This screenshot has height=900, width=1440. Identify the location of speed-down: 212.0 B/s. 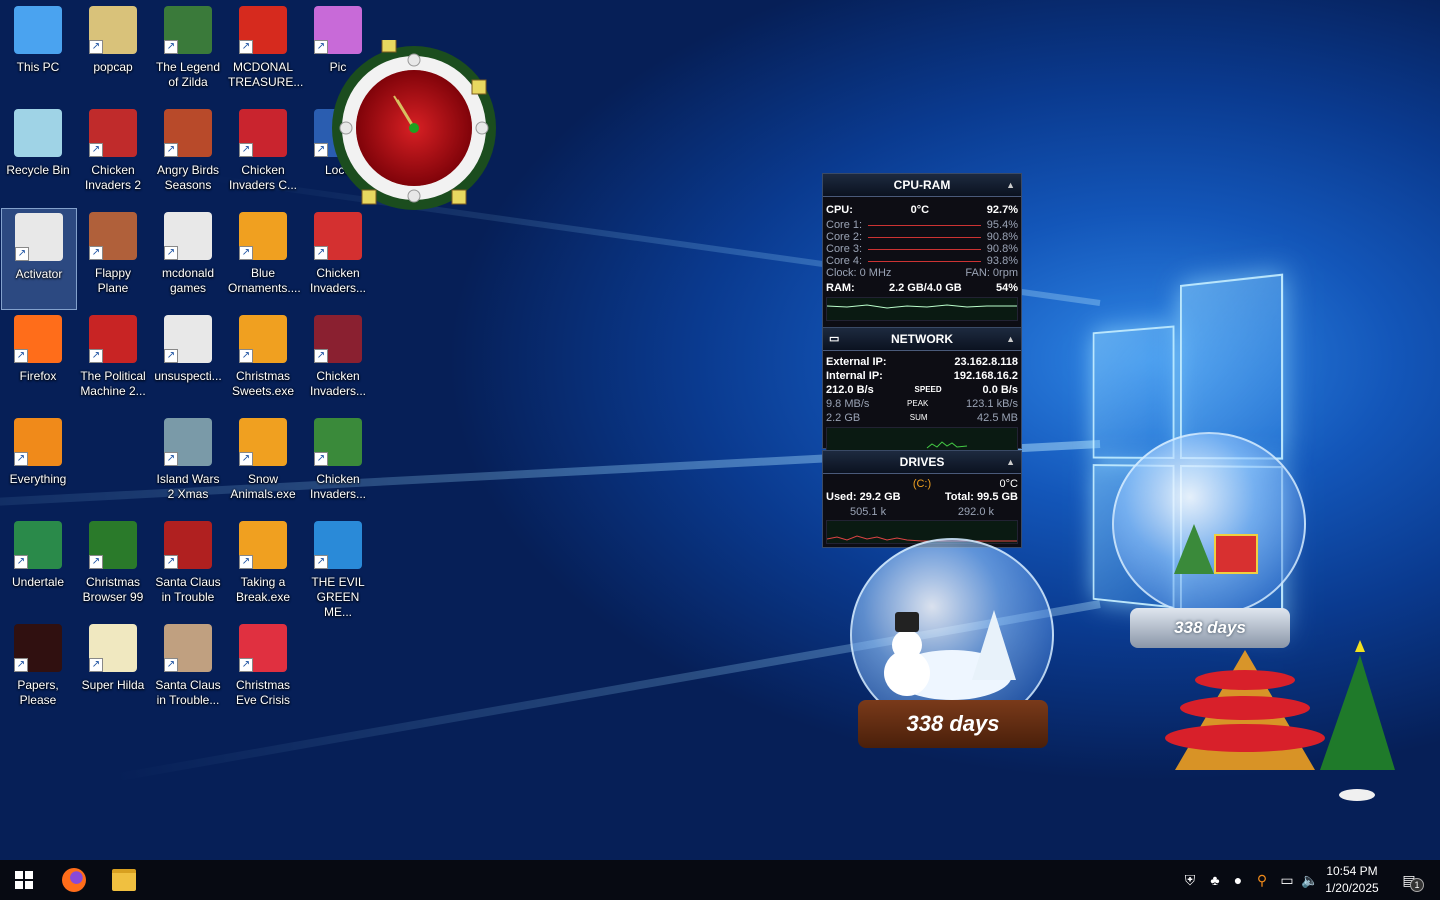
(850, 390).